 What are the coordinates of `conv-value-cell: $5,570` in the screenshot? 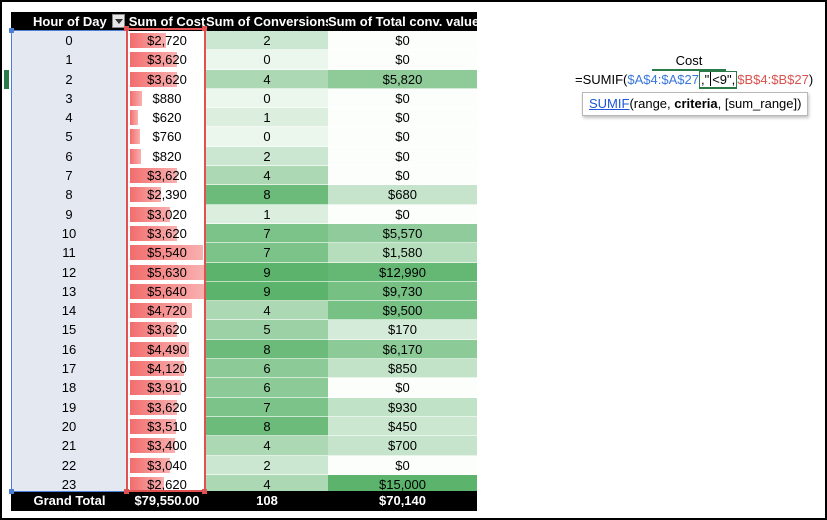 It's located at (402, 233).